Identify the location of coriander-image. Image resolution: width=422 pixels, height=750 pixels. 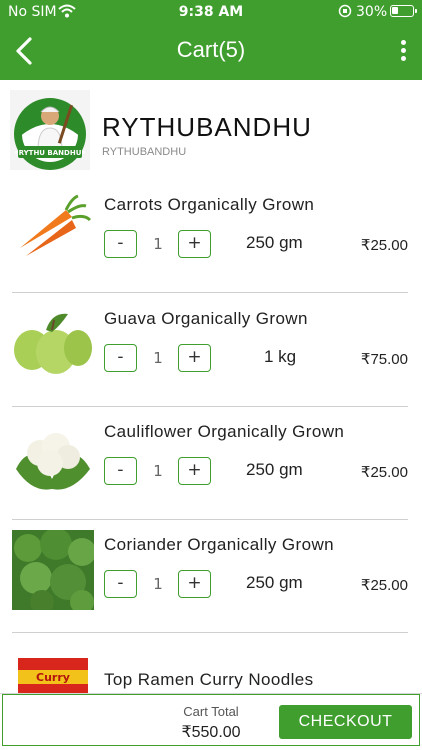
(54, 571).